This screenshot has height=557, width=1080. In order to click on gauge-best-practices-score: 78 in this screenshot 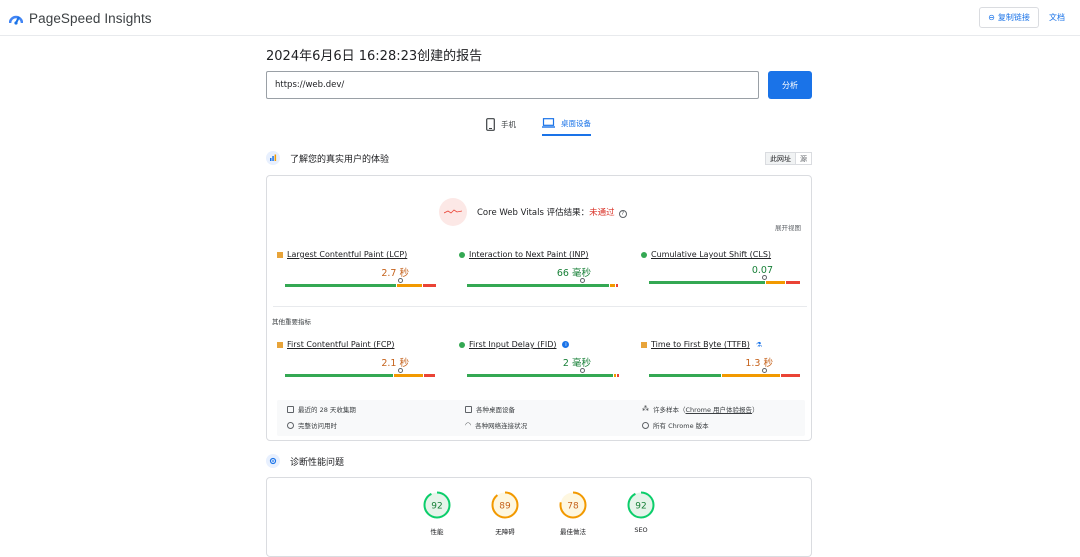, I will do `click(573, 507)`.